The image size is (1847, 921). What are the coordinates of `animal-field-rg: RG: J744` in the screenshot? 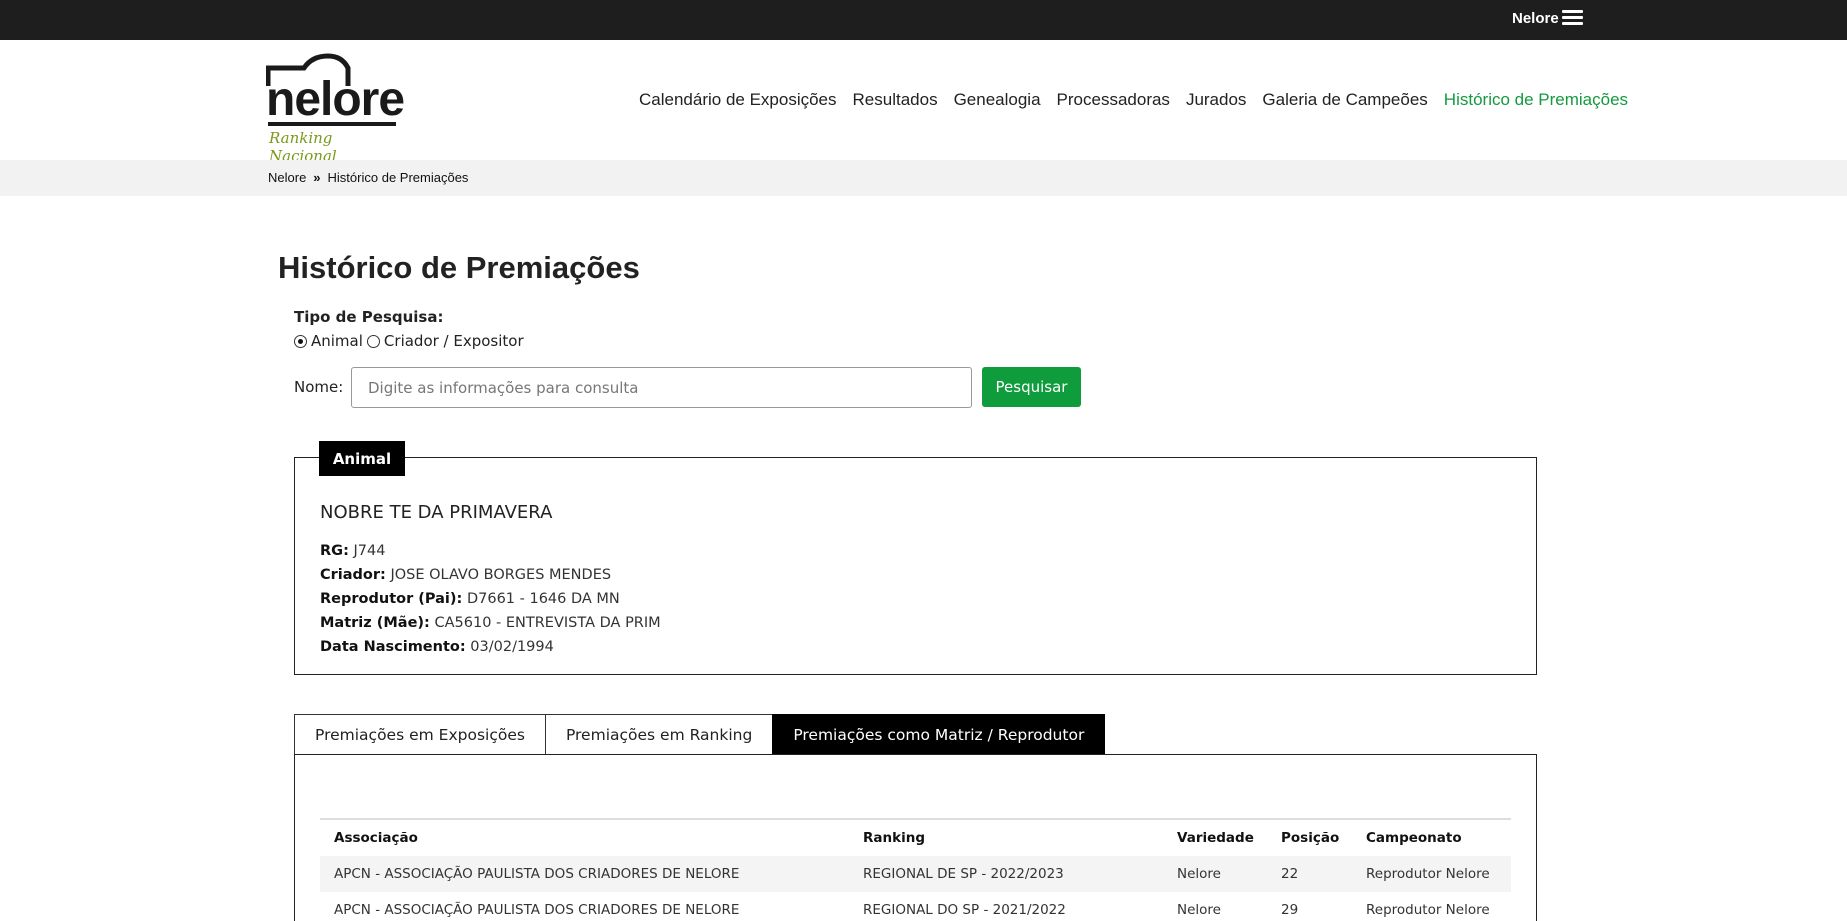 It's located at (352, 551).